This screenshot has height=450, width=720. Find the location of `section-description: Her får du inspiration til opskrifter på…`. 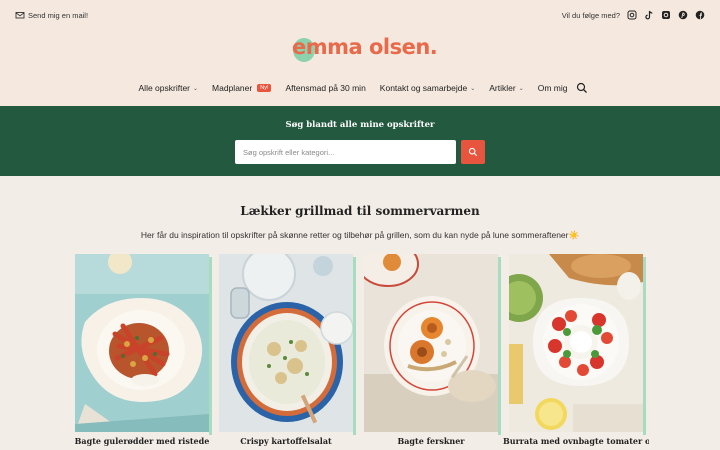

section-description: Her får du inspiration til opskrifter på… is located at coordinates (360, 235).